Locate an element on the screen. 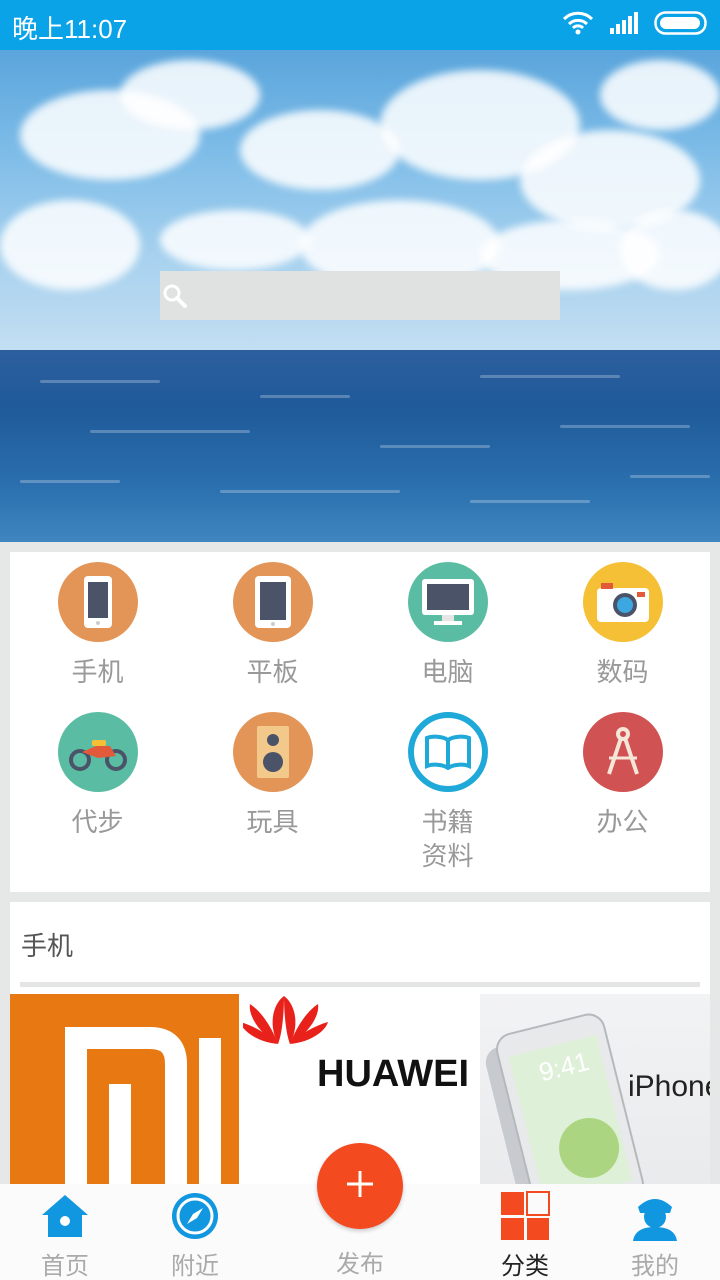 The image size is (720, 1280). category-toys: 玩具 is located at coordinates (272, 776).